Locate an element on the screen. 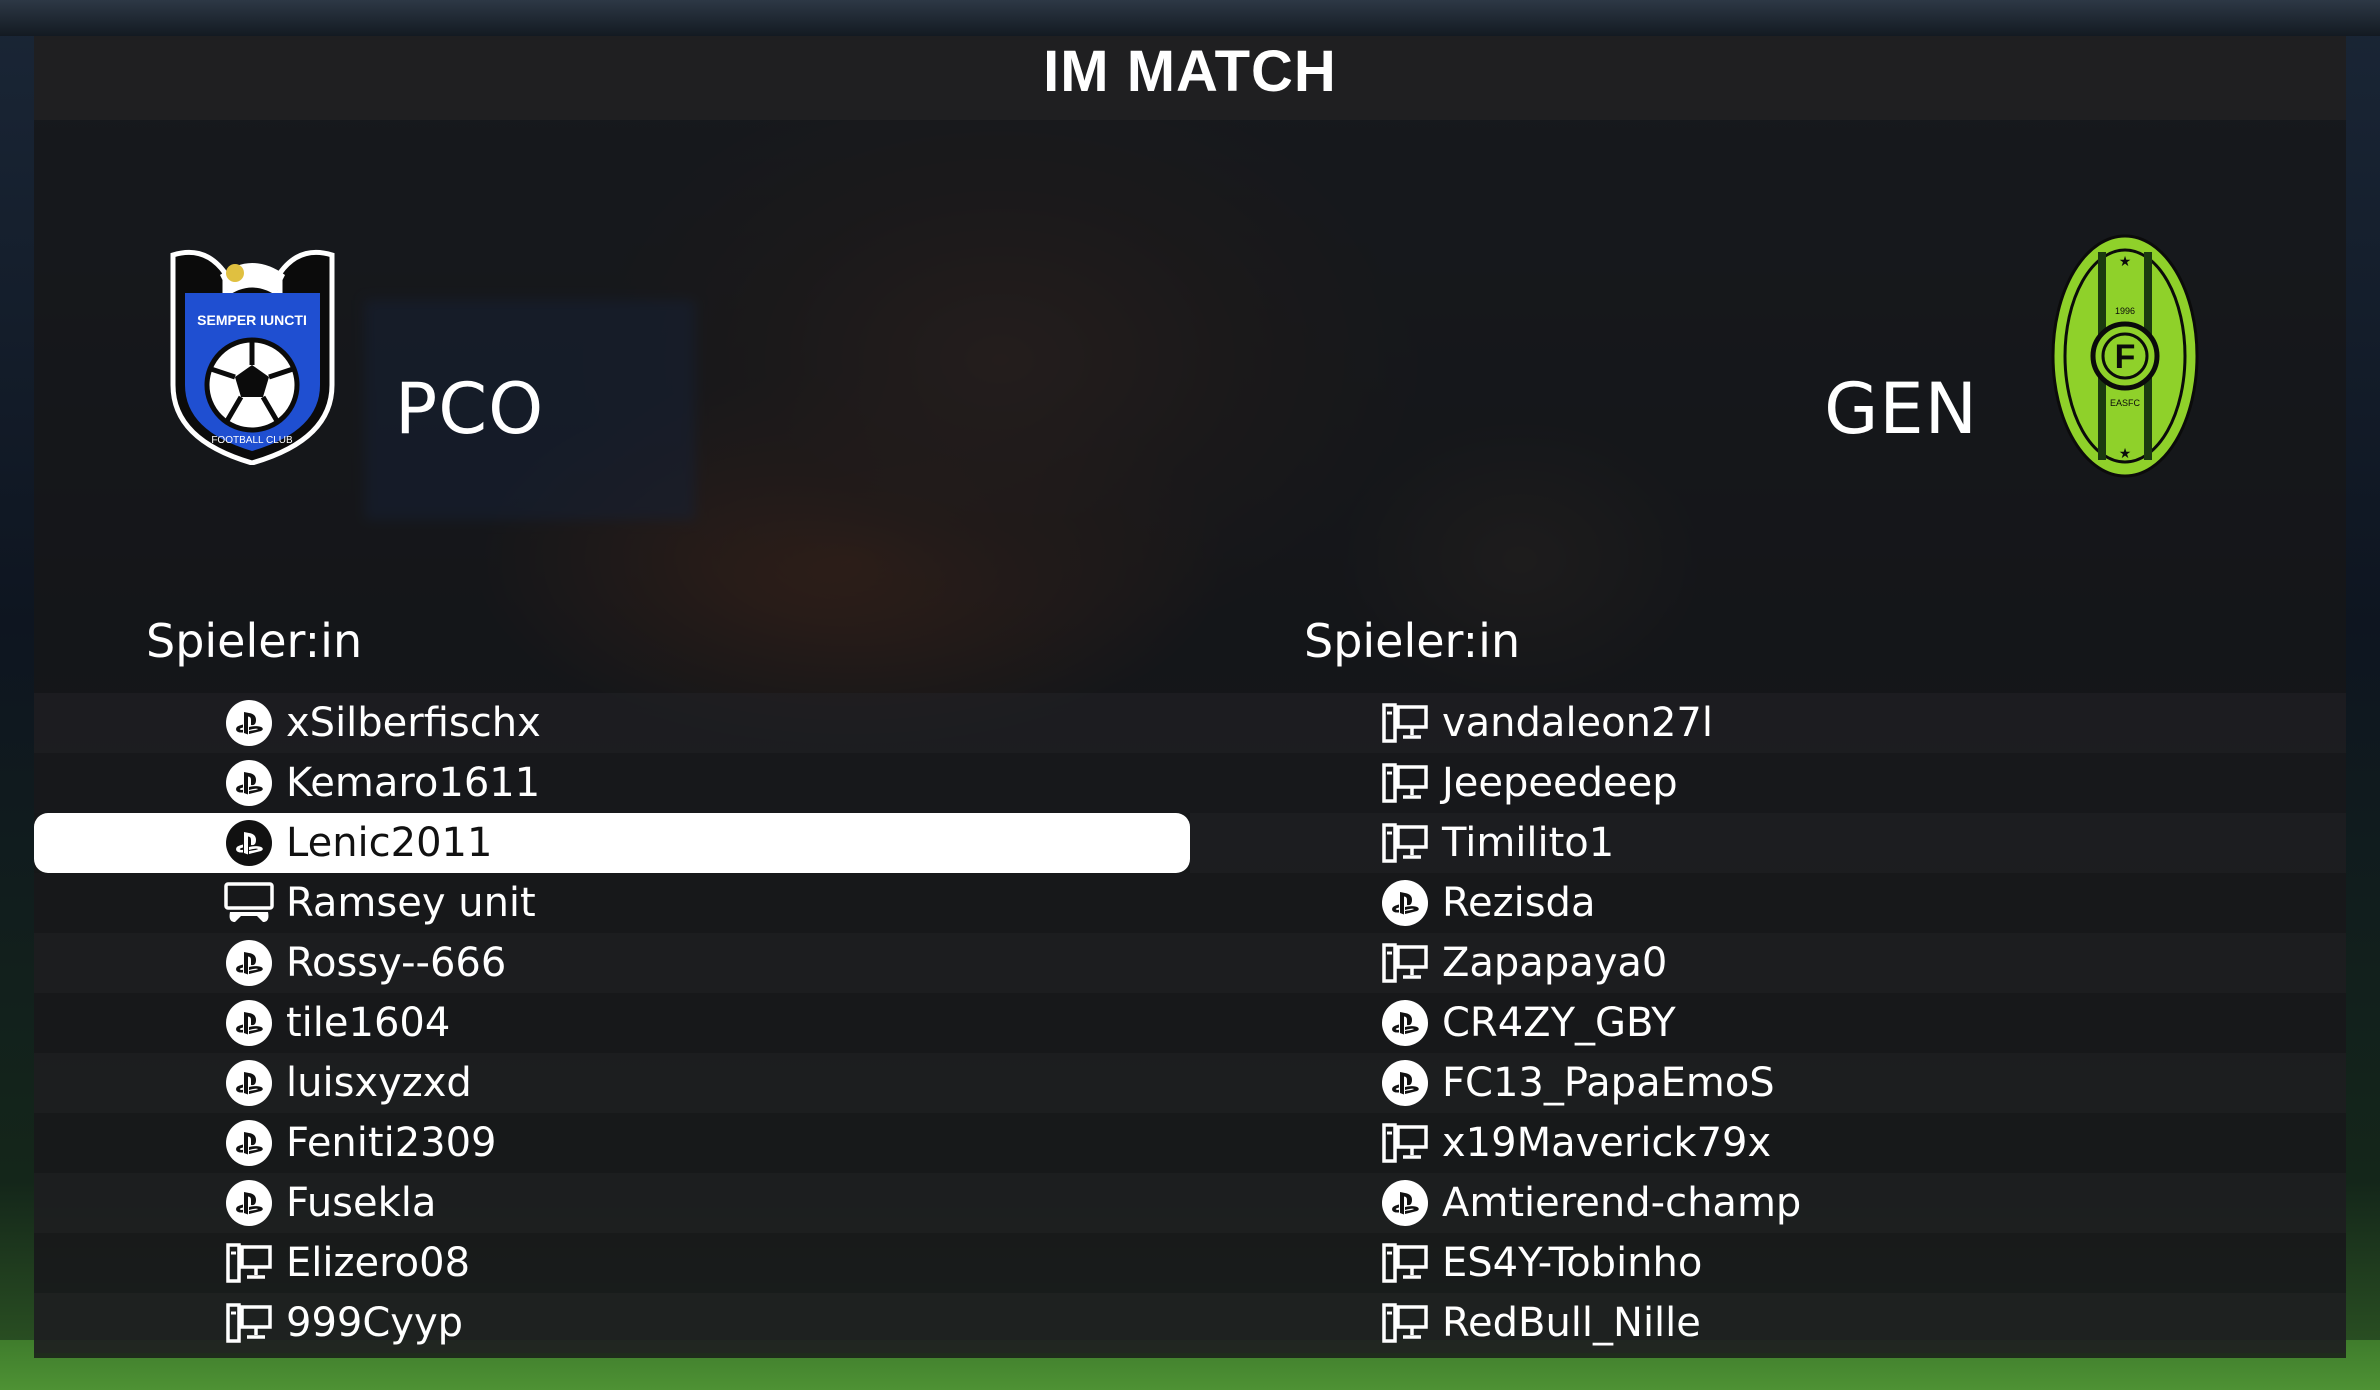 This screenshot has height=1390, width=2380. controller-icon is located at coordinates (249, 903).